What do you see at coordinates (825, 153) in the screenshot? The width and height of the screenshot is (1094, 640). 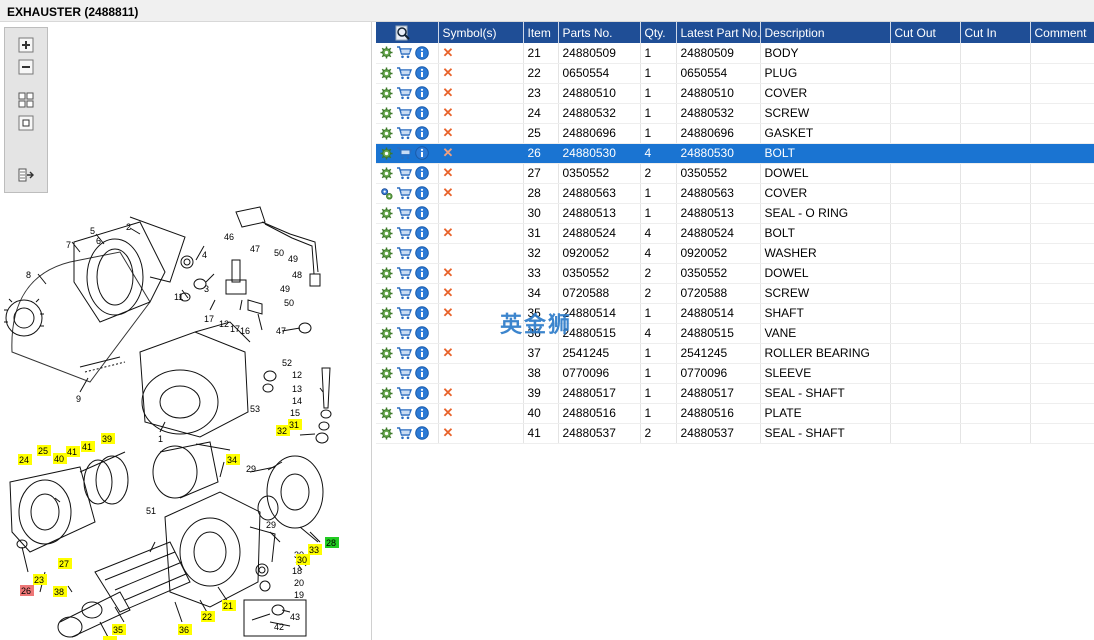 I see `row-description: BOLT` at bounding box center [825, 153].